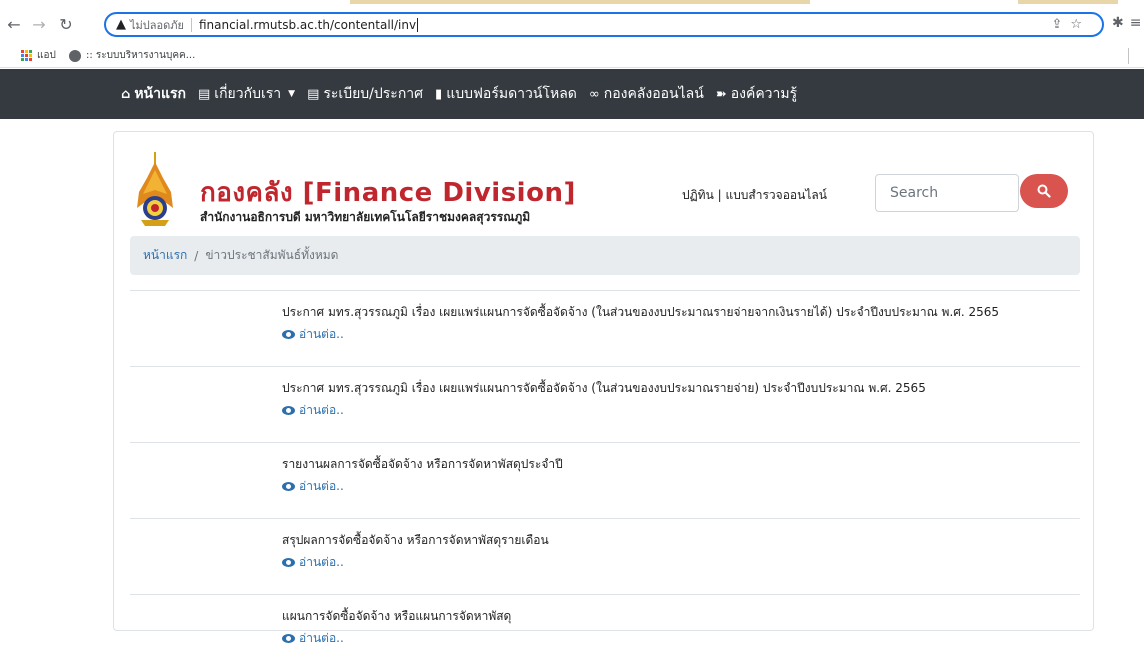  I want to click on nav-home: ⌂ หน้าแรก, so click(153, 94).